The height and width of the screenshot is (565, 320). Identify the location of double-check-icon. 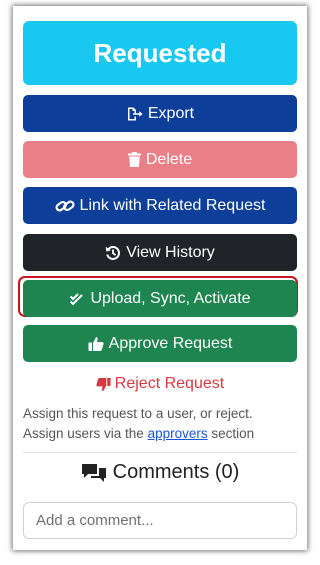
(77, 299).